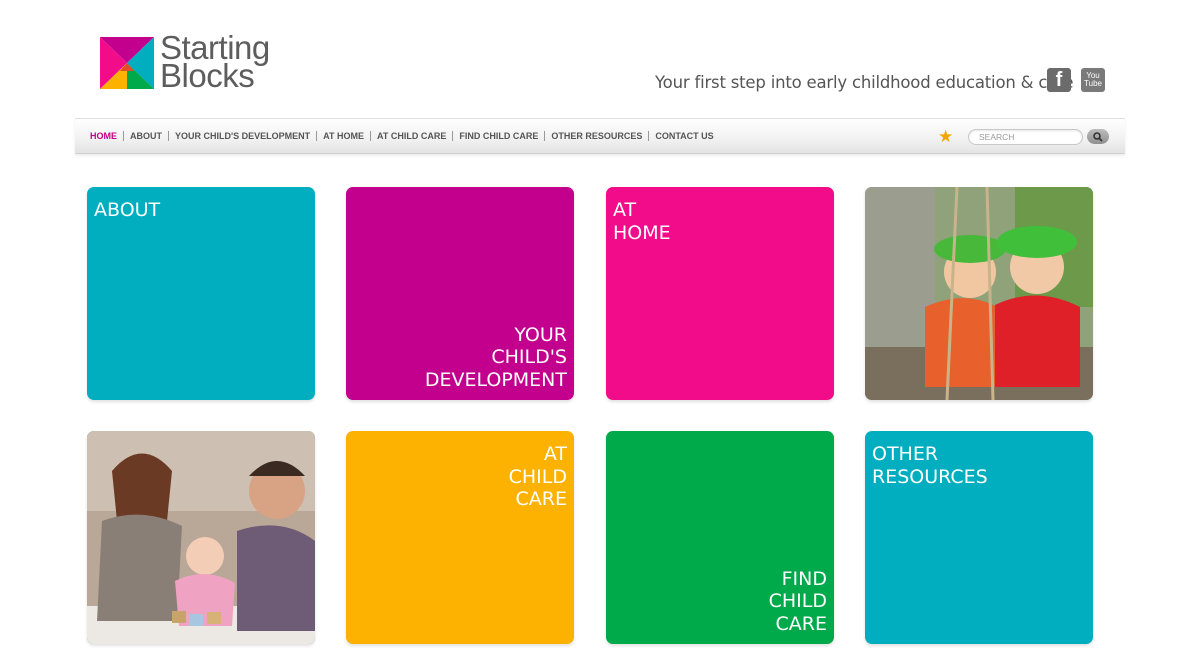  Describe the element at coordinates (460, 537) in the screenshot. I see `tile-at-child-care: AT CHILD CARE` at that location.